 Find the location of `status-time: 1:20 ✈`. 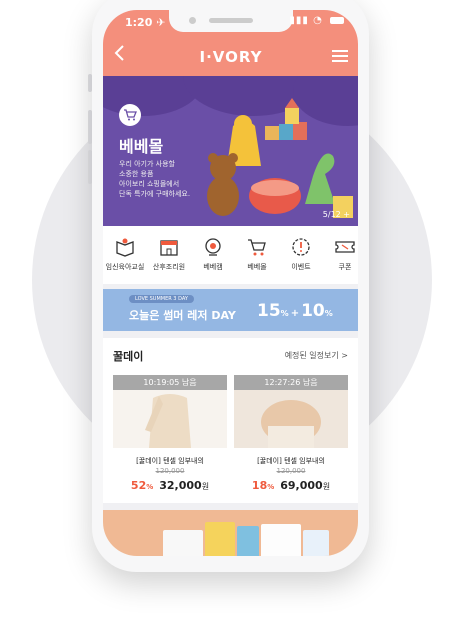

status-time: 1:20 ✈ is located at coordinates (145, 22).